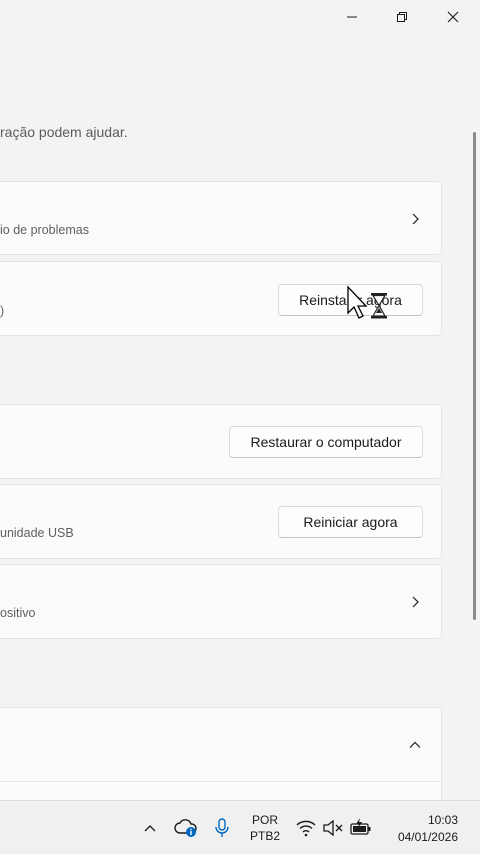 The width and height of the screenshot is (480, 854). Describe the element at coordinates (18, 613) in the screenshot. I see `device-subtitle: ositivo` at that location.